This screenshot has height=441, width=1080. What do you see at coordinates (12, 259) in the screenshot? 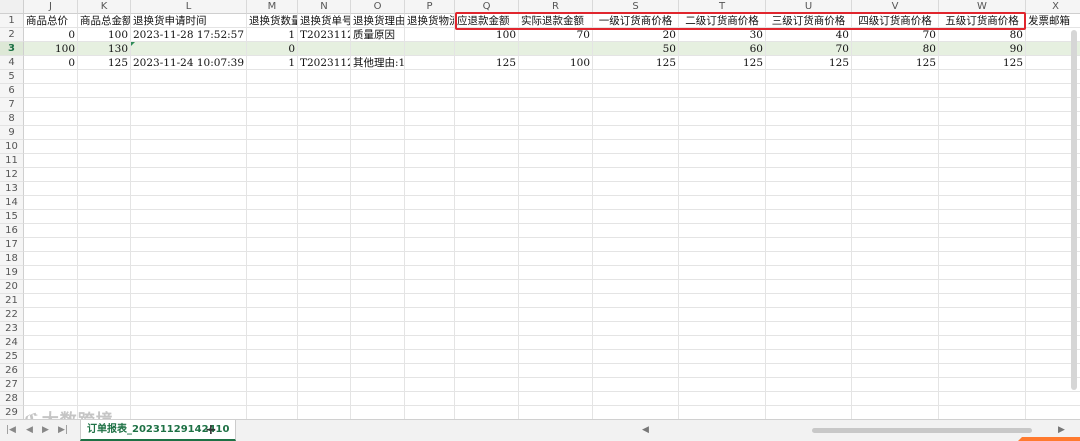
I see `row-header-18: 18` at bounding box center [12, 259].